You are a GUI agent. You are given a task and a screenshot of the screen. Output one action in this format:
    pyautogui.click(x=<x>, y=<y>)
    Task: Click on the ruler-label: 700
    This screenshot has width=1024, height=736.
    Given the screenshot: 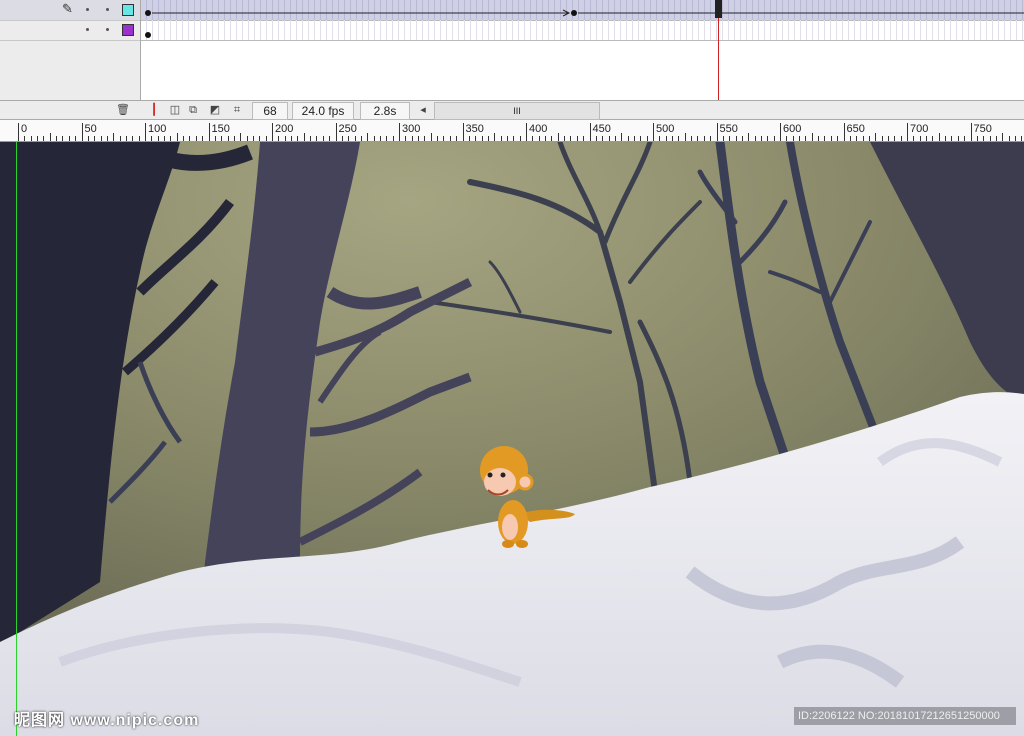 What is the action you would take?
    pyautogui.click(x=919, y=129)
    